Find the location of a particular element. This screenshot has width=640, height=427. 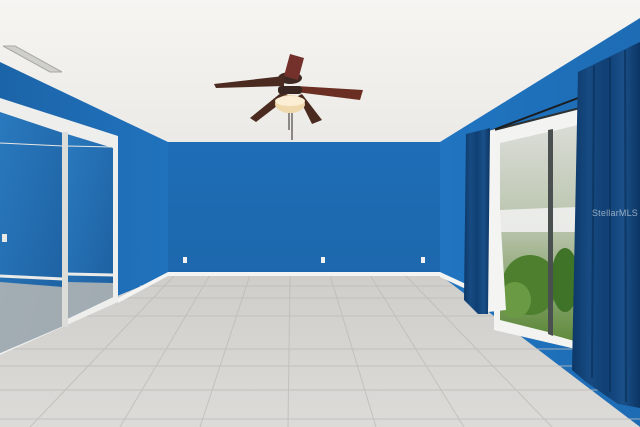

sliding-glass-door is located at coordinates (537, 228).